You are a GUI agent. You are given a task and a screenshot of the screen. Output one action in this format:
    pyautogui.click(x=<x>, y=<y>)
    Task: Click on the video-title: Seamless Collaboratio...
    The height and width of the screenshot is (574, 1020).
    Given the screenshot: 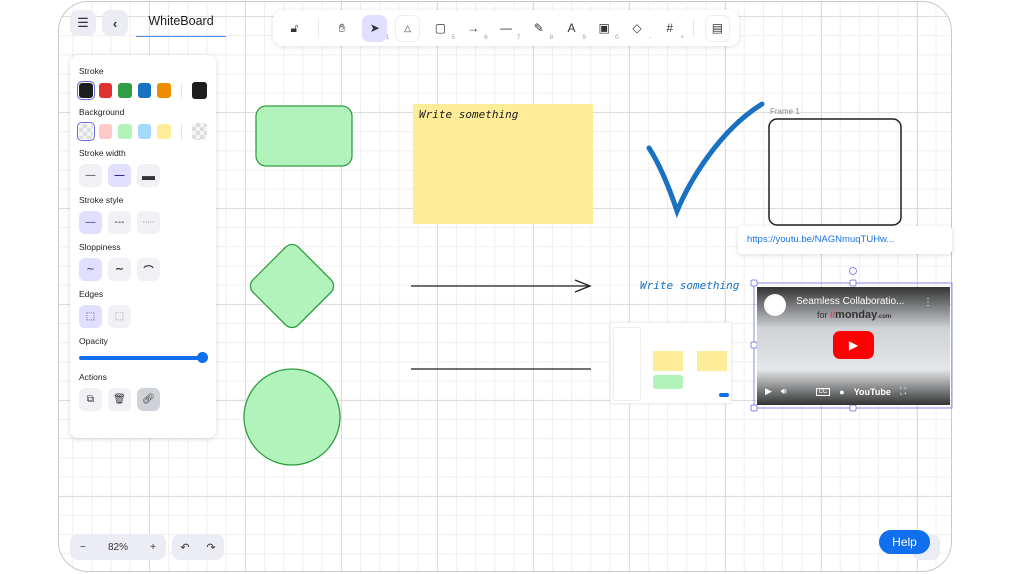 What is the action you would take?
    pyautogui.click(x=850, y=301)
    